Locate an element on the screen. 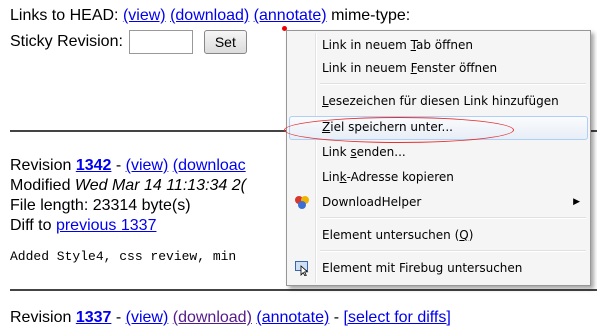 This screenshot has width=597, height=328. menu-item-label: DownloadHelper is located at coordinates (372, 202).